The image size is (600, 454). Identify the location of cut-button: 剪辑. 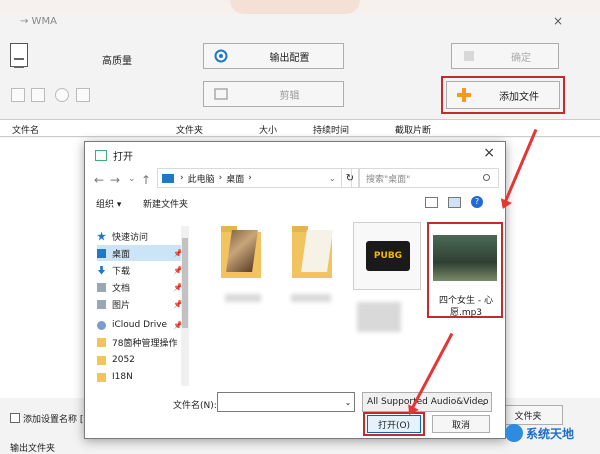
(273, 94).